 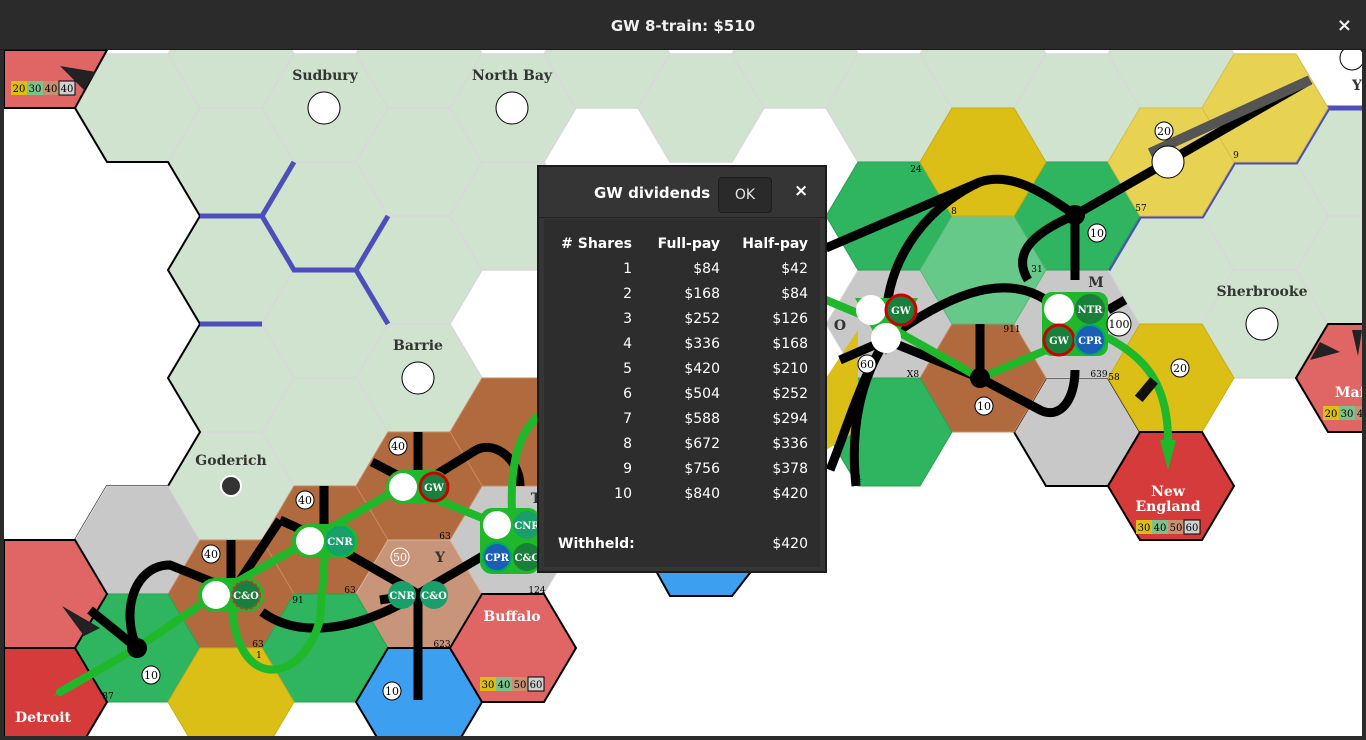 I want to click on window-frame-right, so click(x=1364, y=395).